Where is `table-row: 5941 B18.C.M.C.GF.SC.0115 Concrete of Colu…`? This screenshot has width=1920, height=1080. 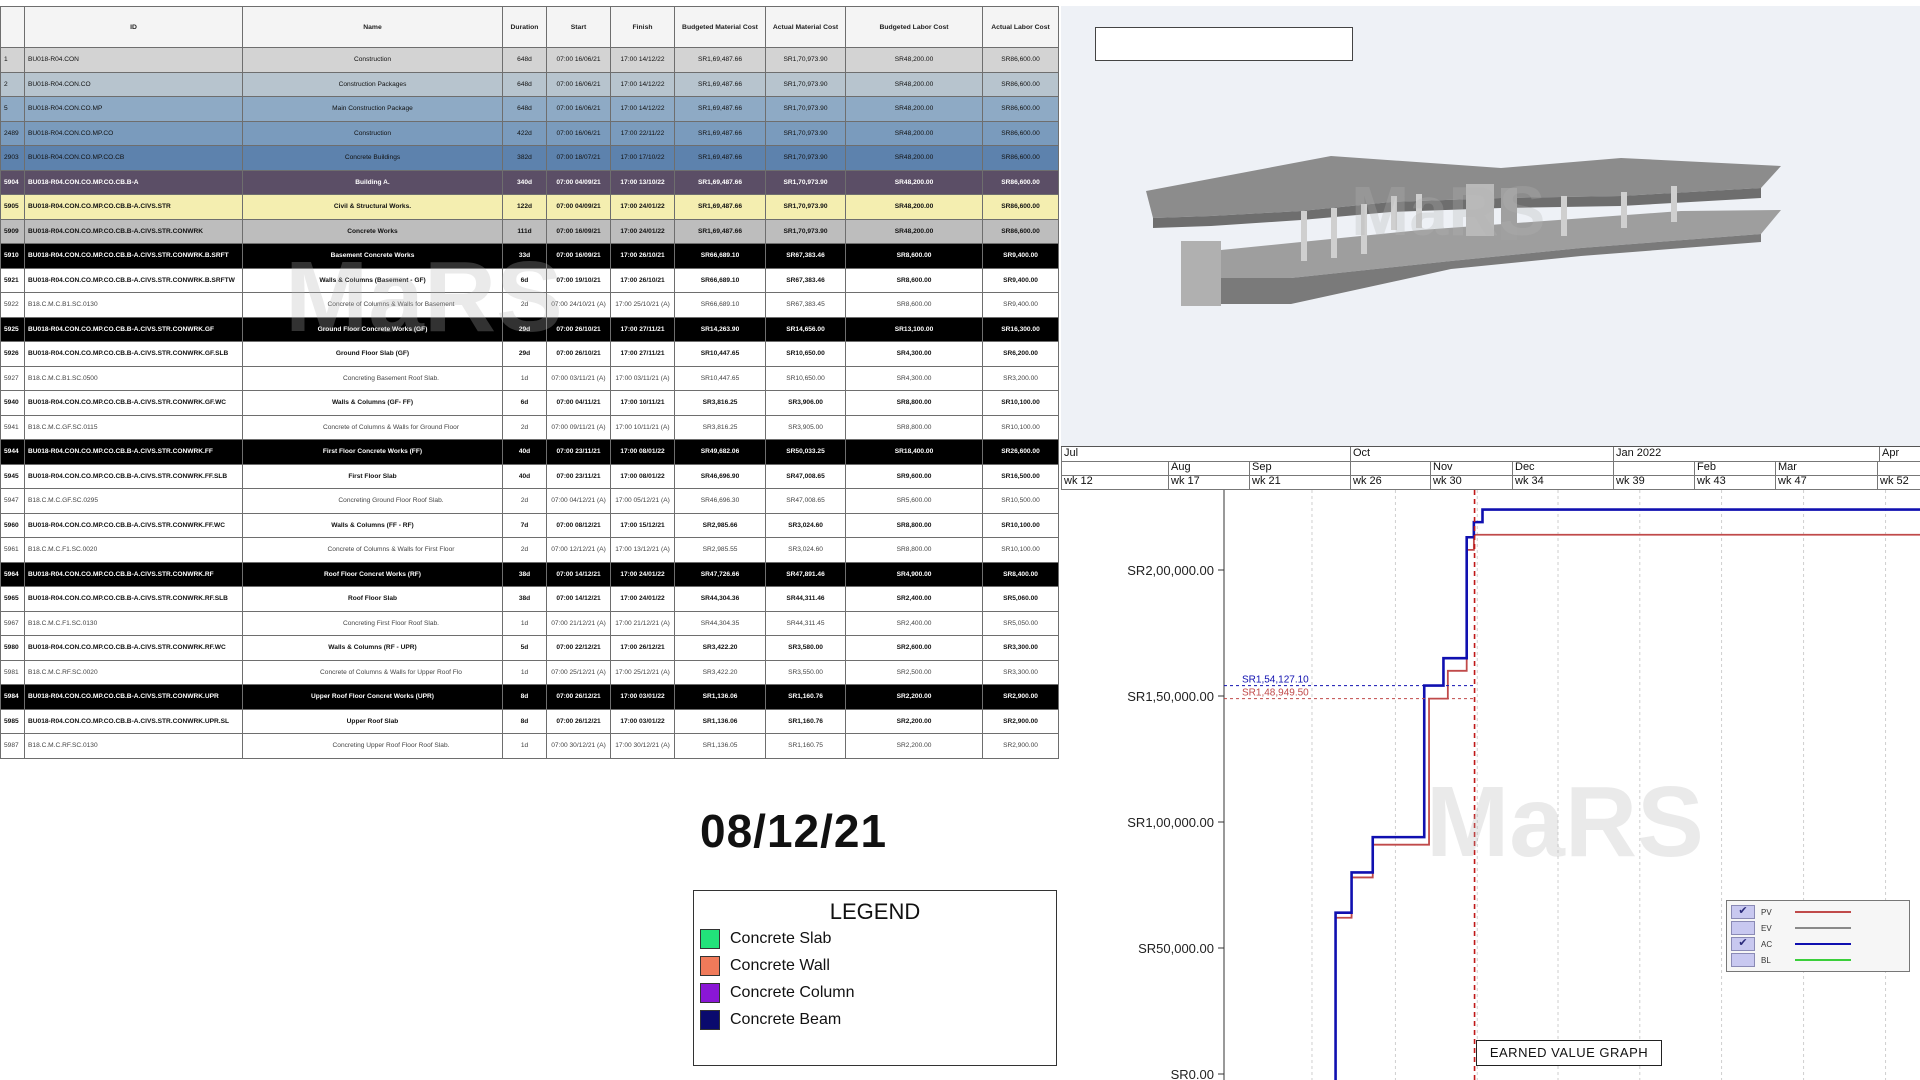
table-row: 5941 B18.C.M.C.GF.SC.0115 Concrete of Colu… is located at coordinates (529, 427).